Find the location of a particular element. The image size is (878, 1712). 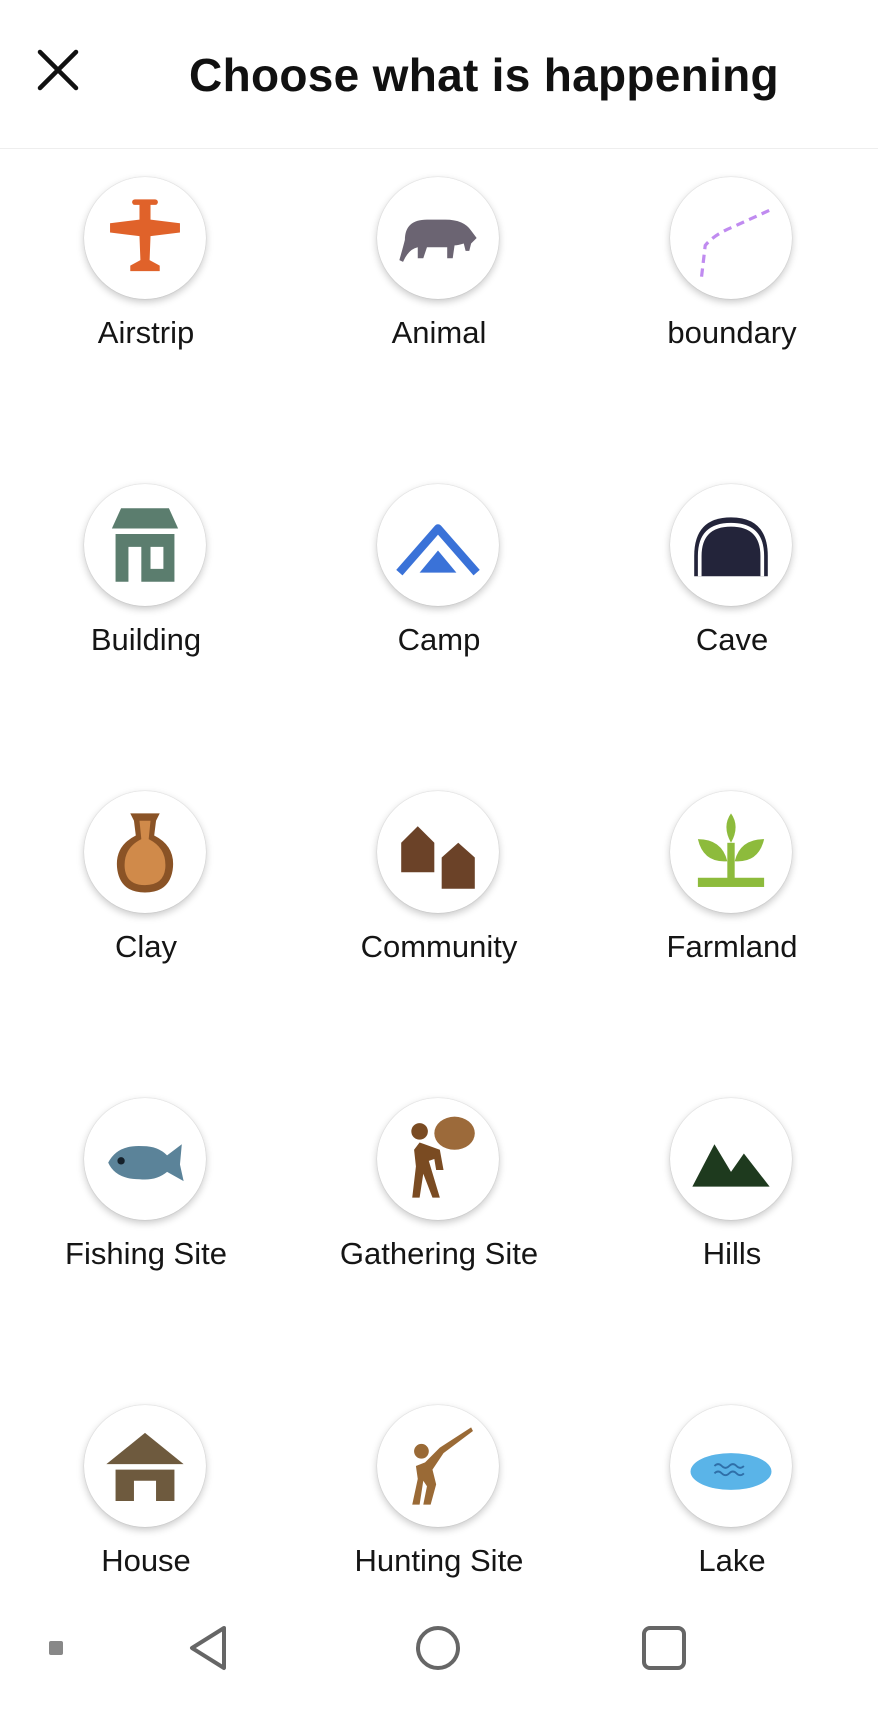

category-label: House is located at coordinates (146, 1560).